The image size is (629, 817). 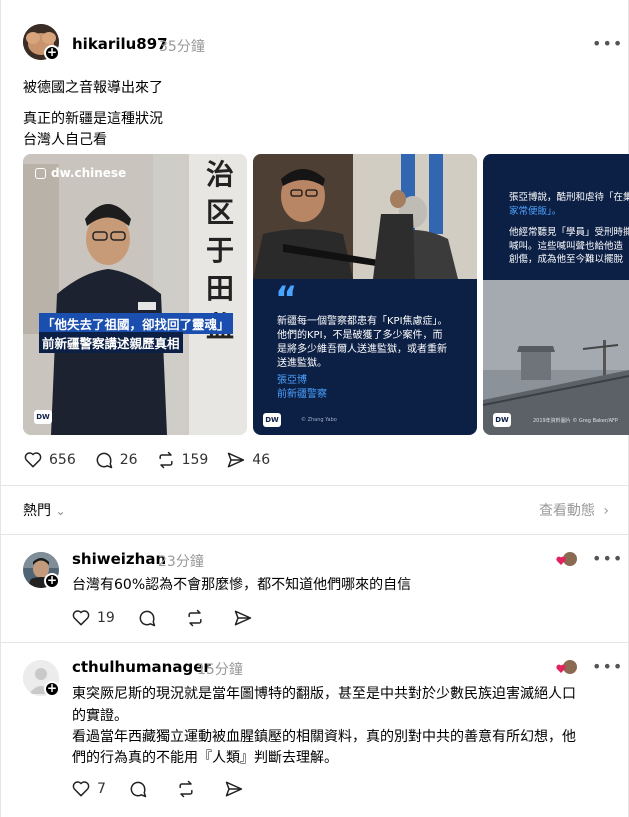 What do you see at coordinates (182, 47) in the screenshot?
I see `post-timestamp: 35分鐘` at bounding box center [182, 47].